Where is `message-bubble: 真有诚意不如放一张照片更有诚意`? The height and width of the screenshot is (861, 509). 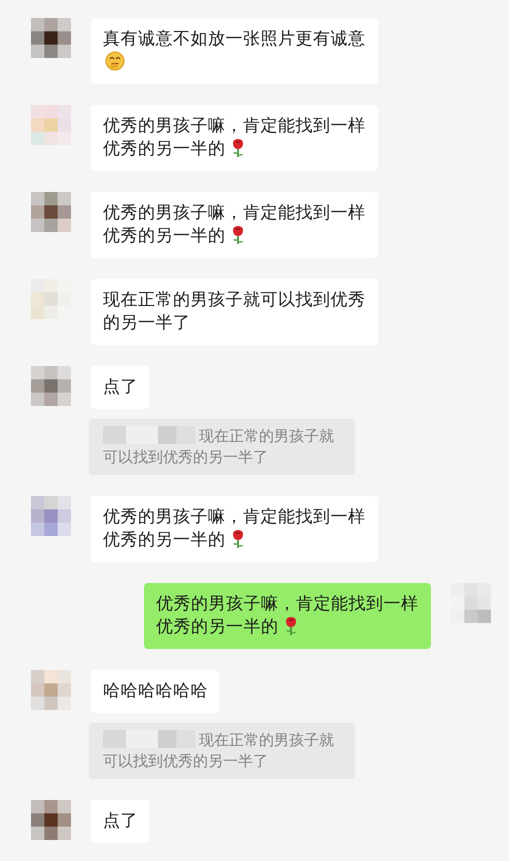
message-bubble: 真有诚意不如放一张照片更有诚意 is located at coordinates (234, 51).